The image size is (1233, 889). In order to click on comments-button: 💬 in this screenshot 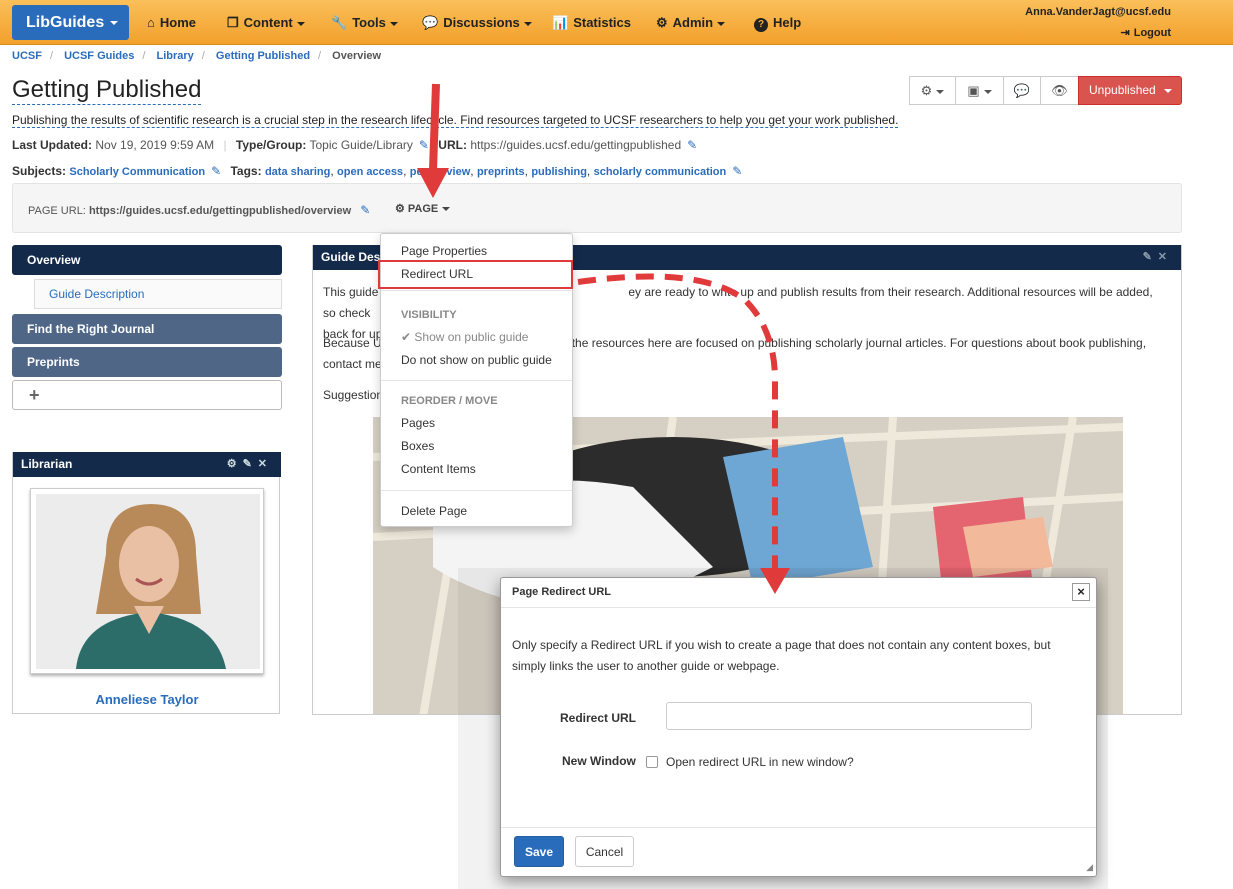, I will do `click(1022, 90)`.